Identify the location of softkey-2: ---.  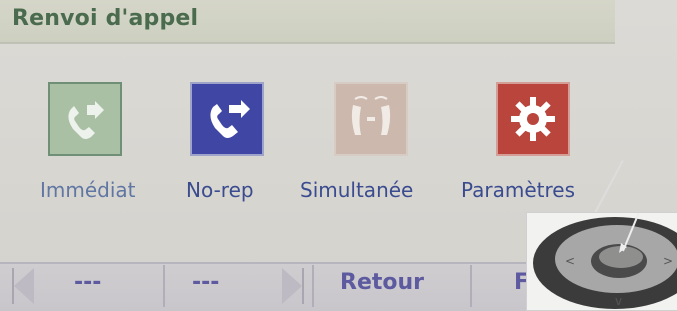
(205, 282).